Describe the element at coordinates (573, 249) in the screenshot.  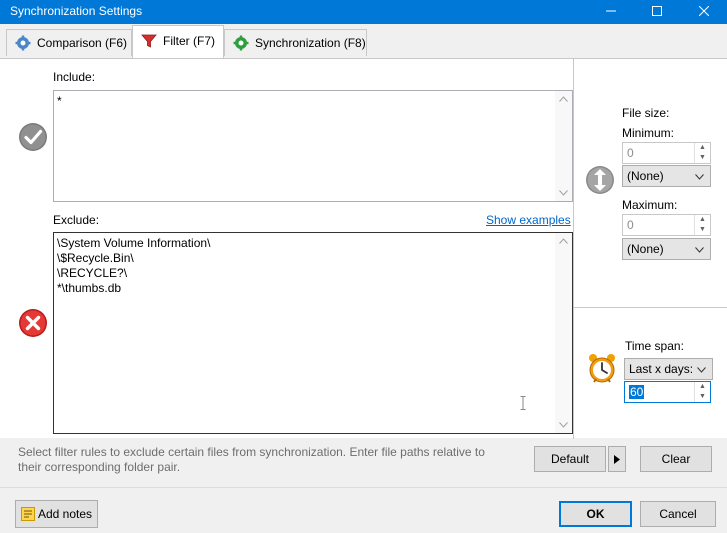
I see `panel-divider` at that location.